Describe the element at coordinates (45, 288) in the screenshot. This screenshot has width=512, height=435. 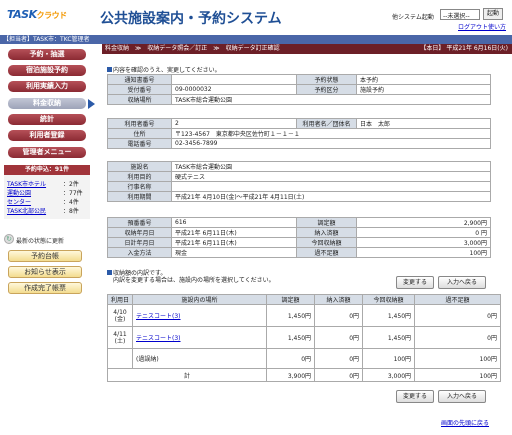
I see `completed-forms-button: 作成完了帳票` at that location.